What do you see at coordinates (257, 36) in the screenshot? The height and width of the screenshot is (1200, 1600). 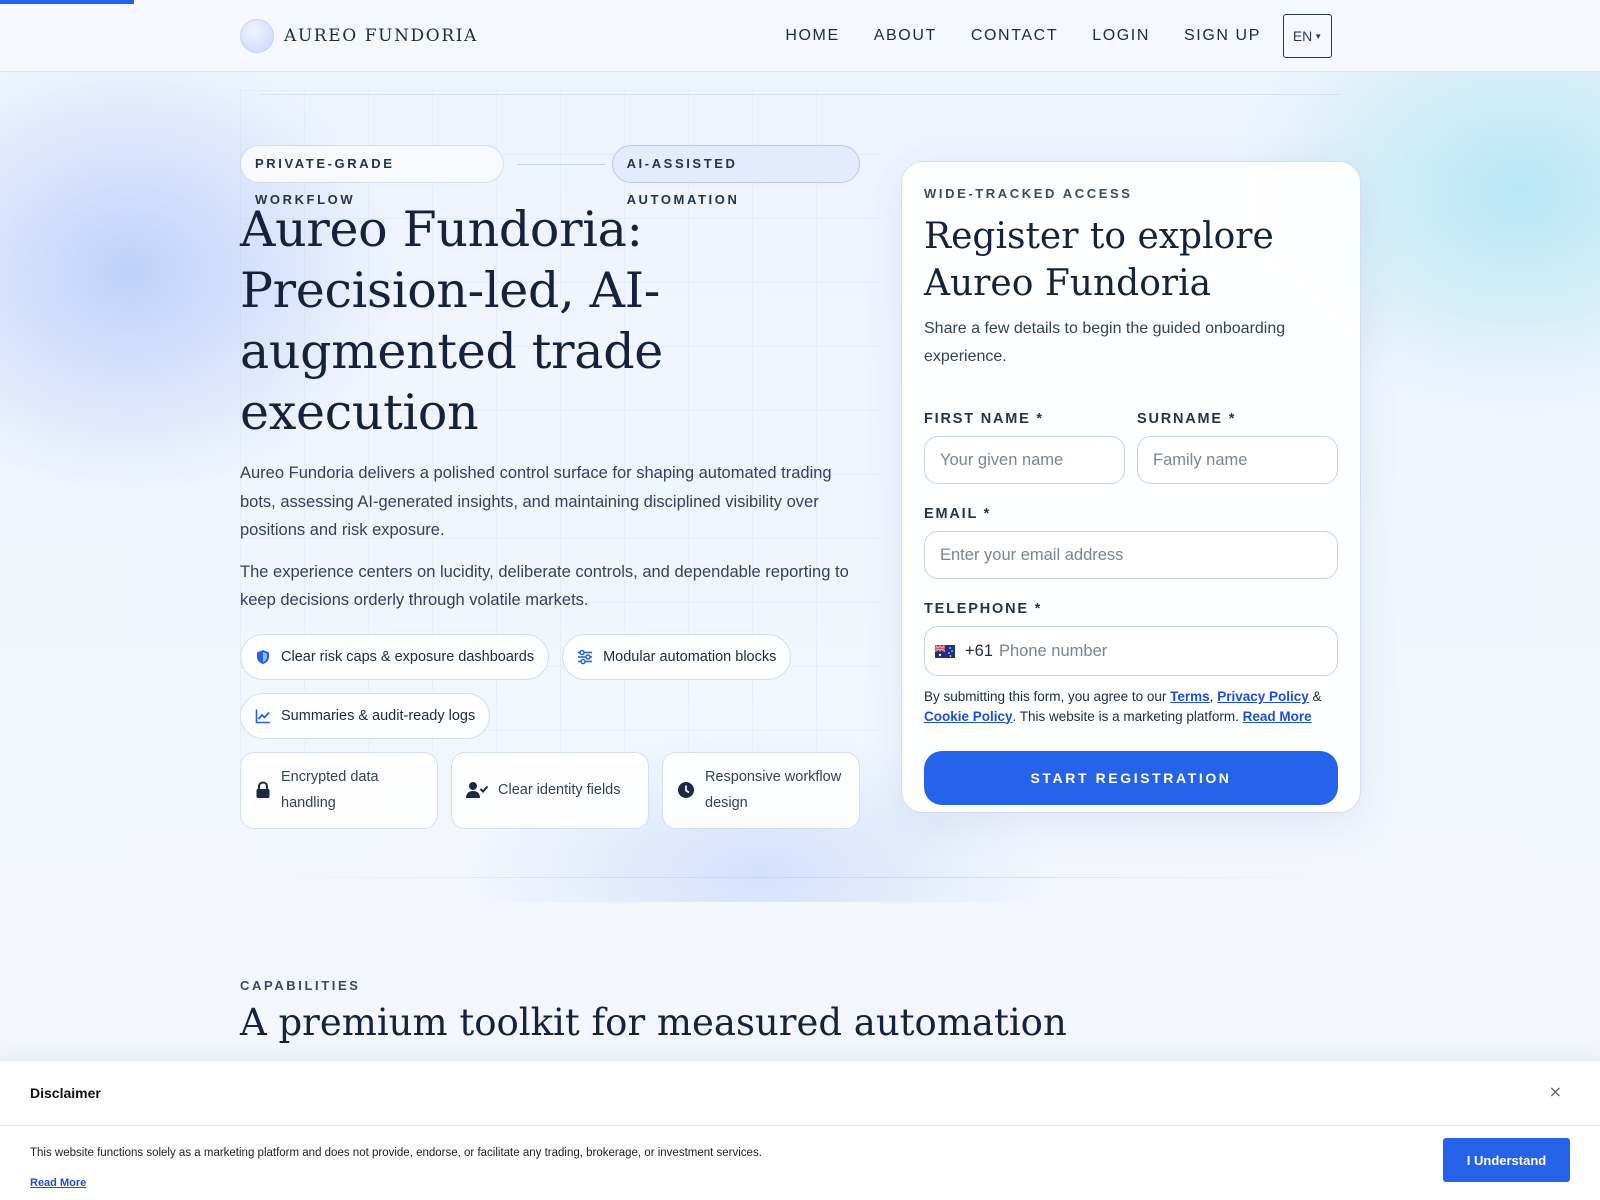 I see `brand-logo-icon` at bounding box center [257, 36].